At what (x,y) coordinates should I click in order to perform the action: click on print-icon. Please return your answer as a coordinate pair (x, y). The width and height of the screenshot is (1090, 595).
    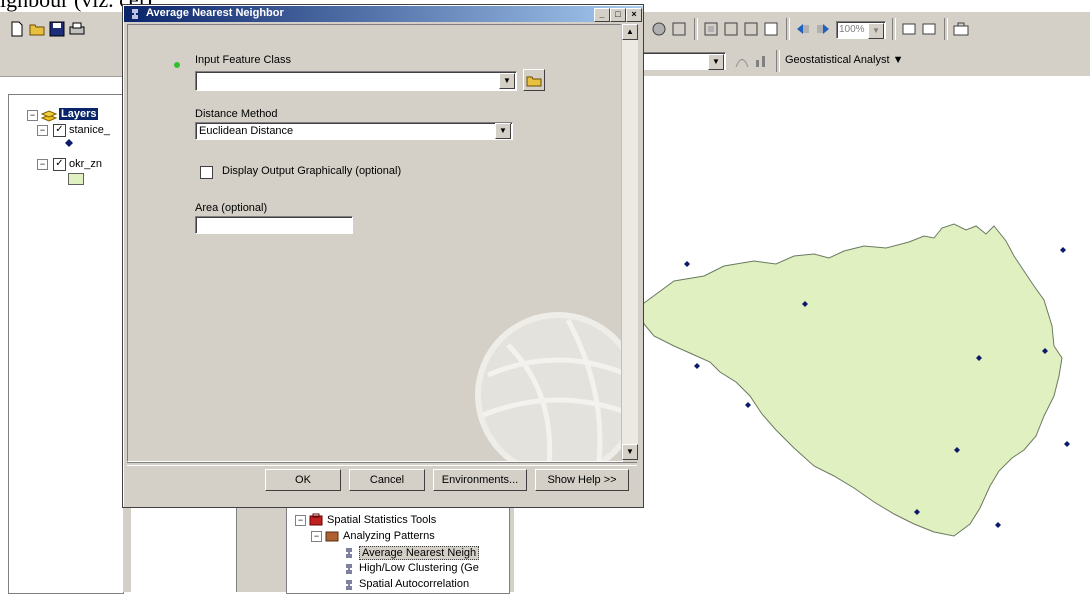
    Looking at the image, I should click on (77, 29).